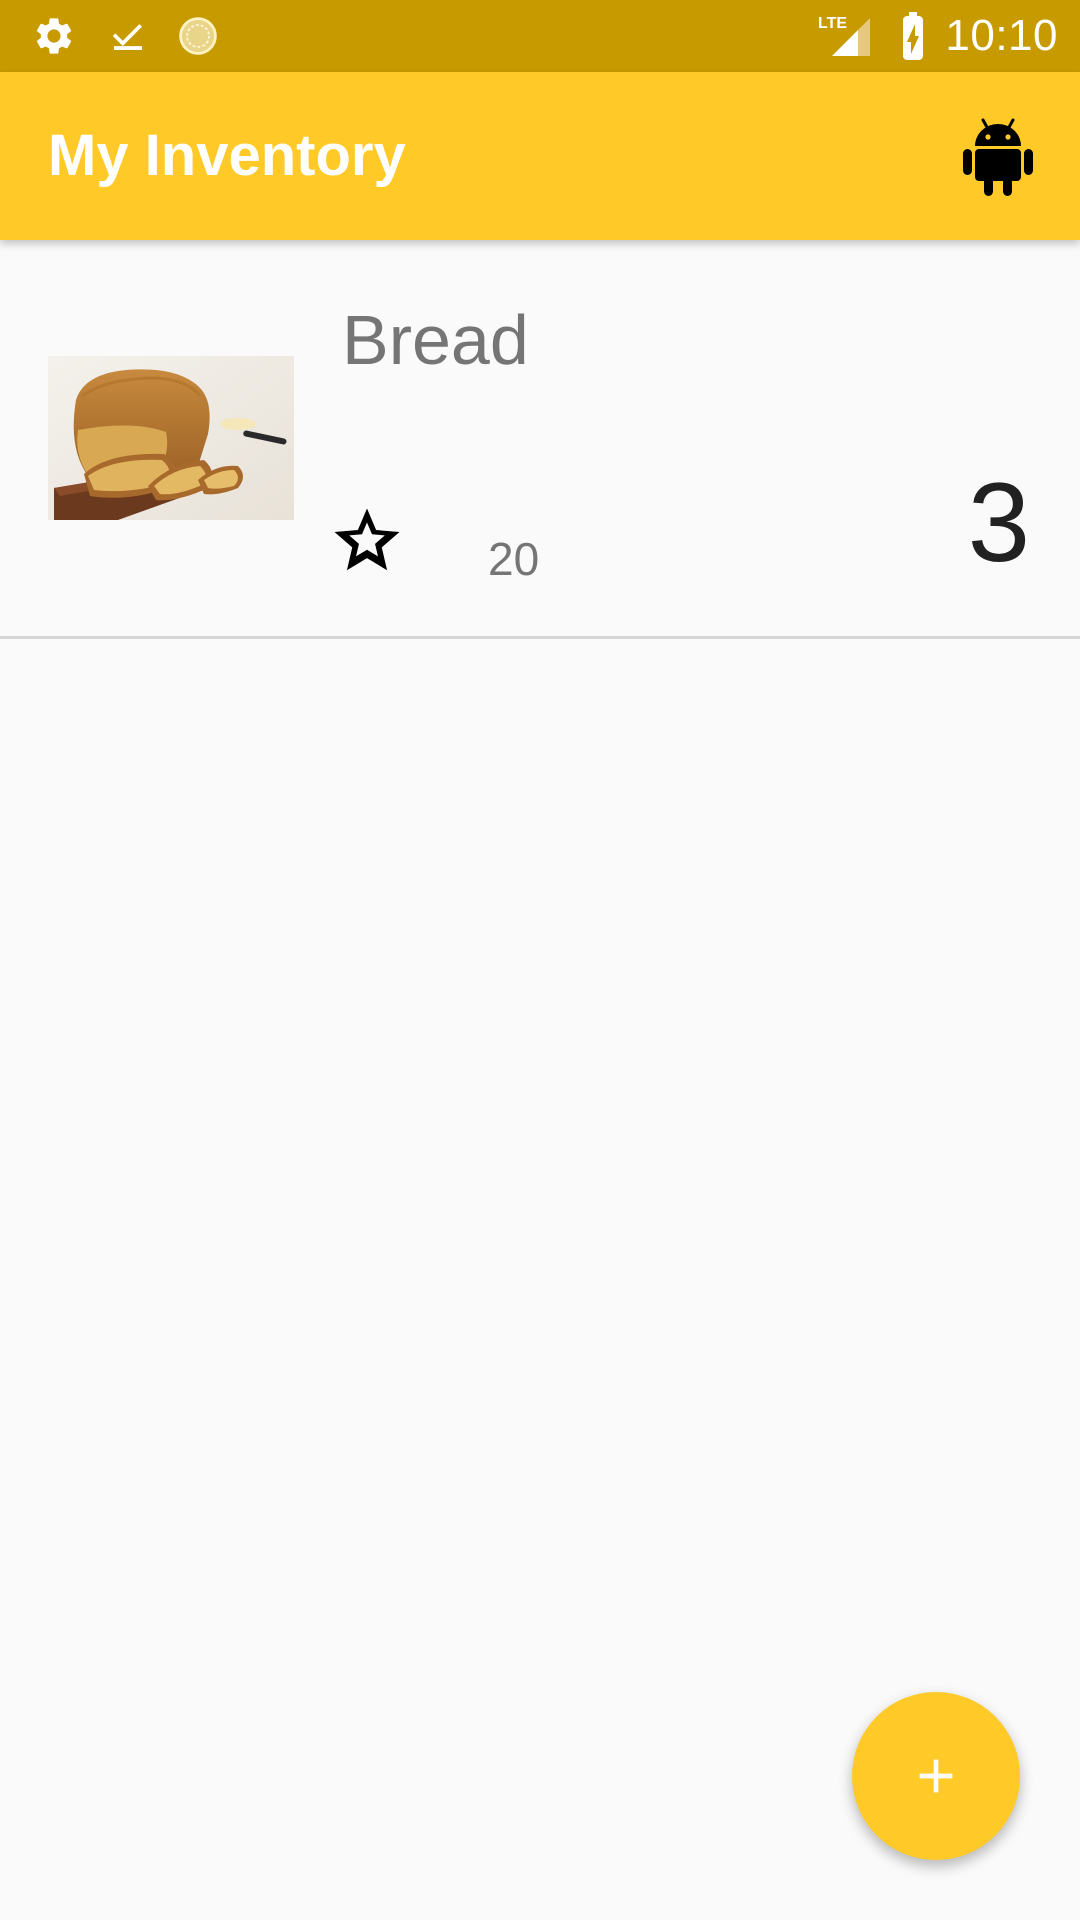  Describe the element at coordinates (1001, 35) in the screenshot. I see `status-time: 10:10` at that location.